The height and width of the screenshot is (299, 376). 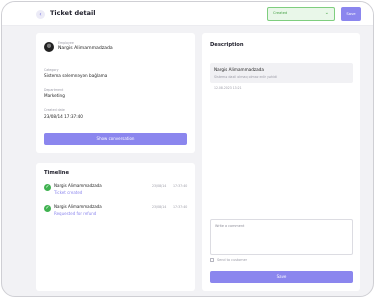 What do you see at coordinates (281, 277) in the screenshot?
I see `save-comment-button: Save` at bounding box center [281, 277].